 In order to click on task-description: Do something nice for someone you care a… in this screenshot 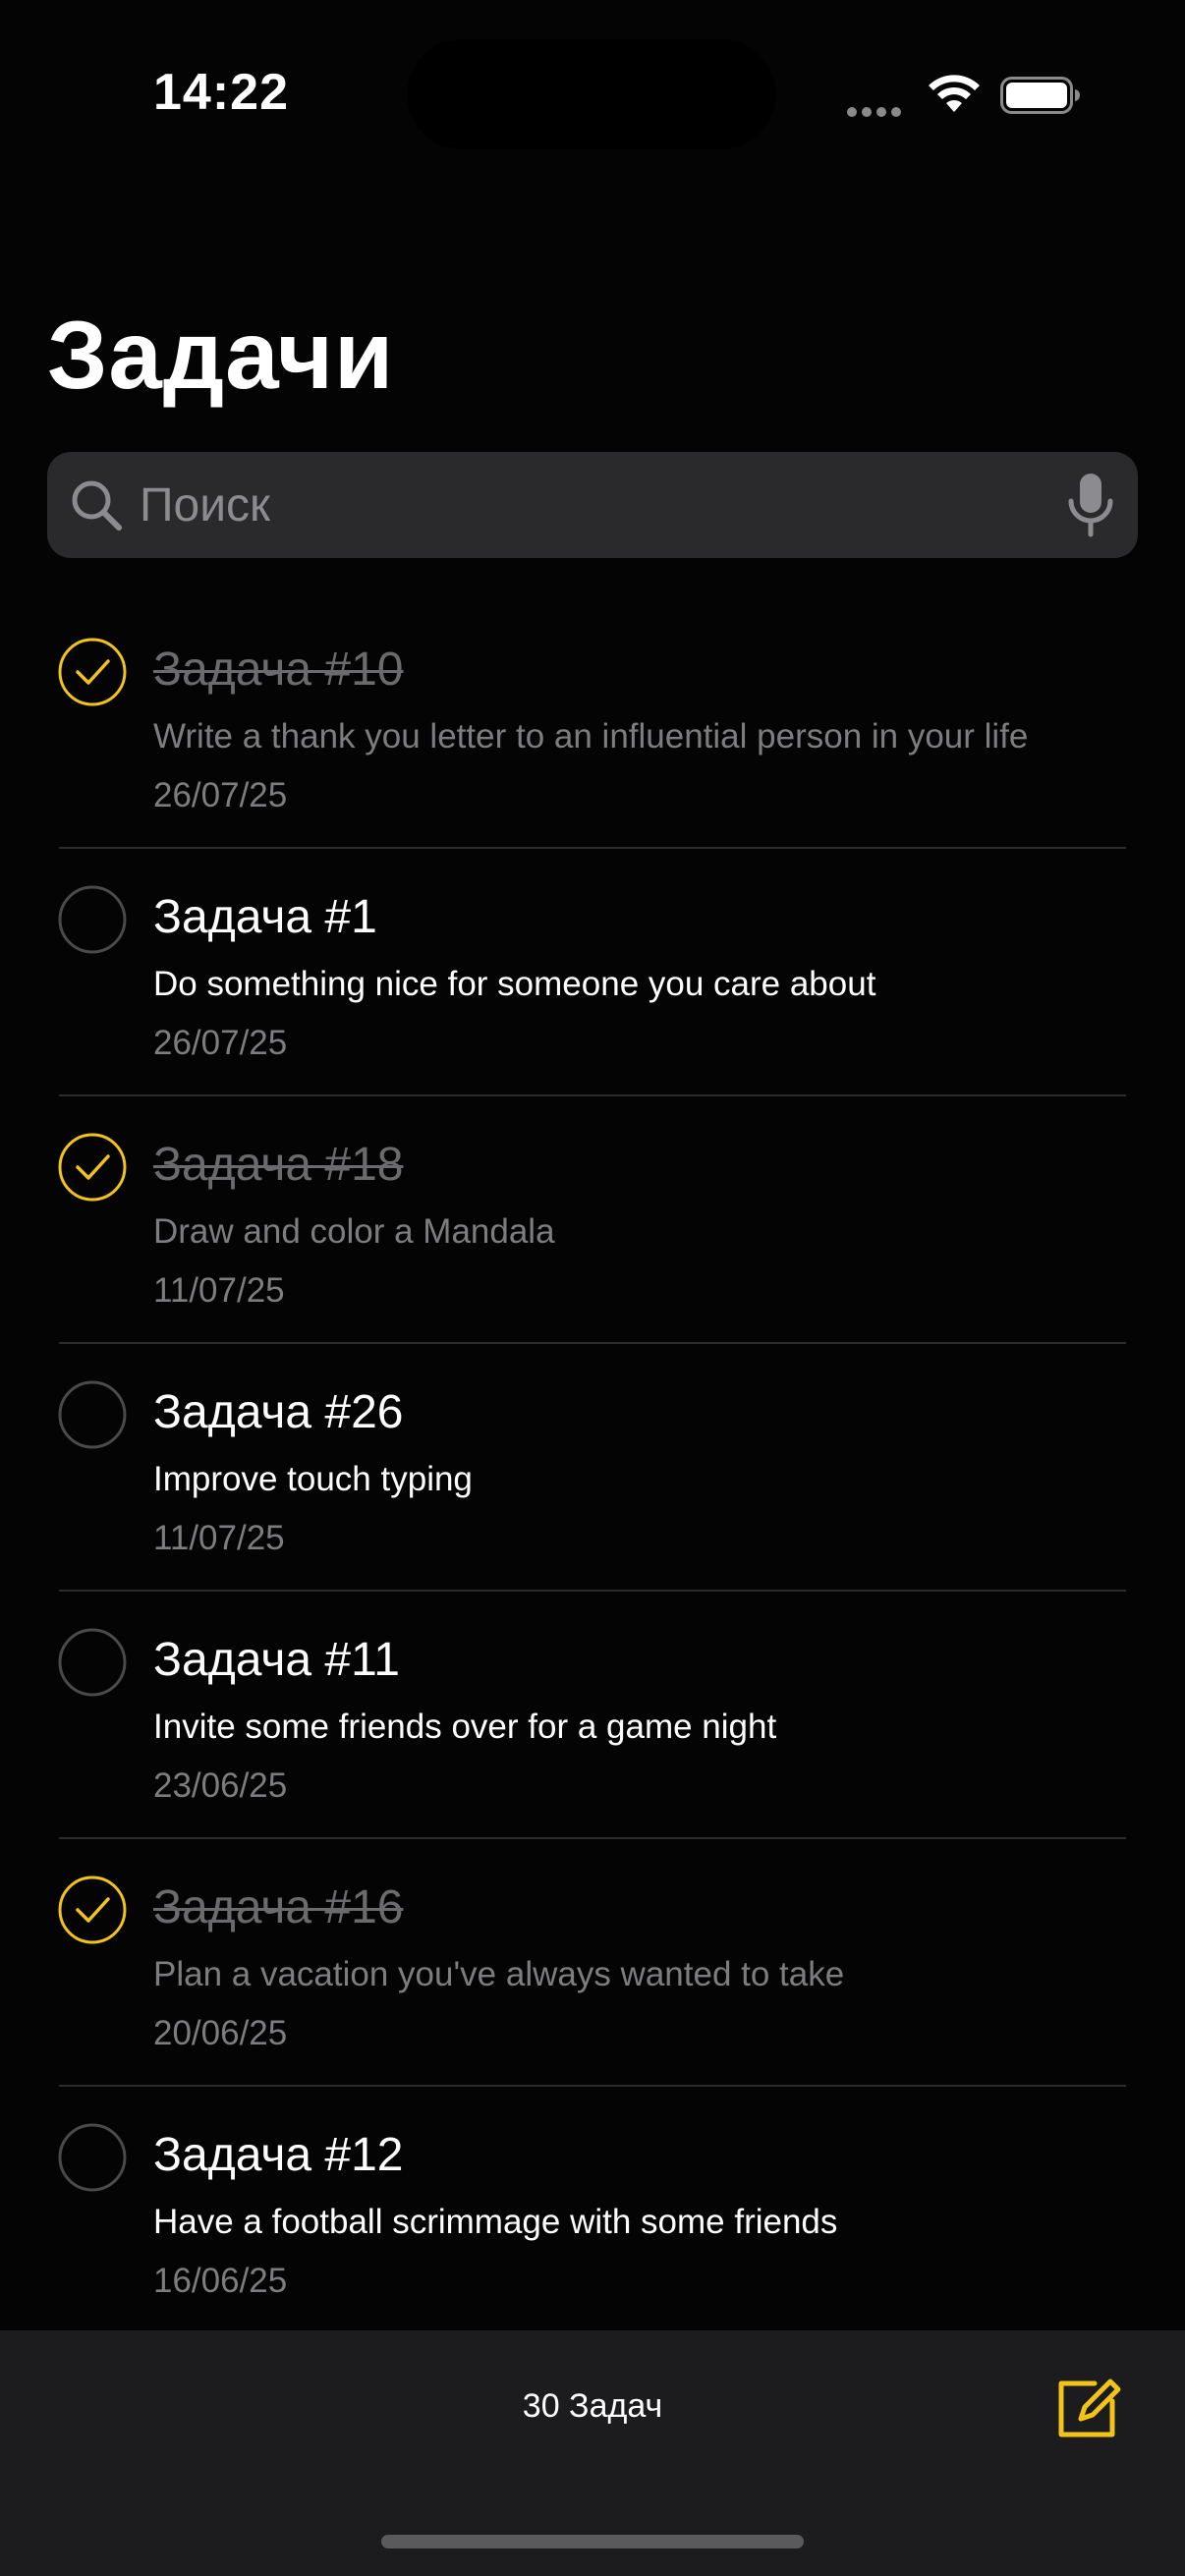, I will do `click(515, 984)`.